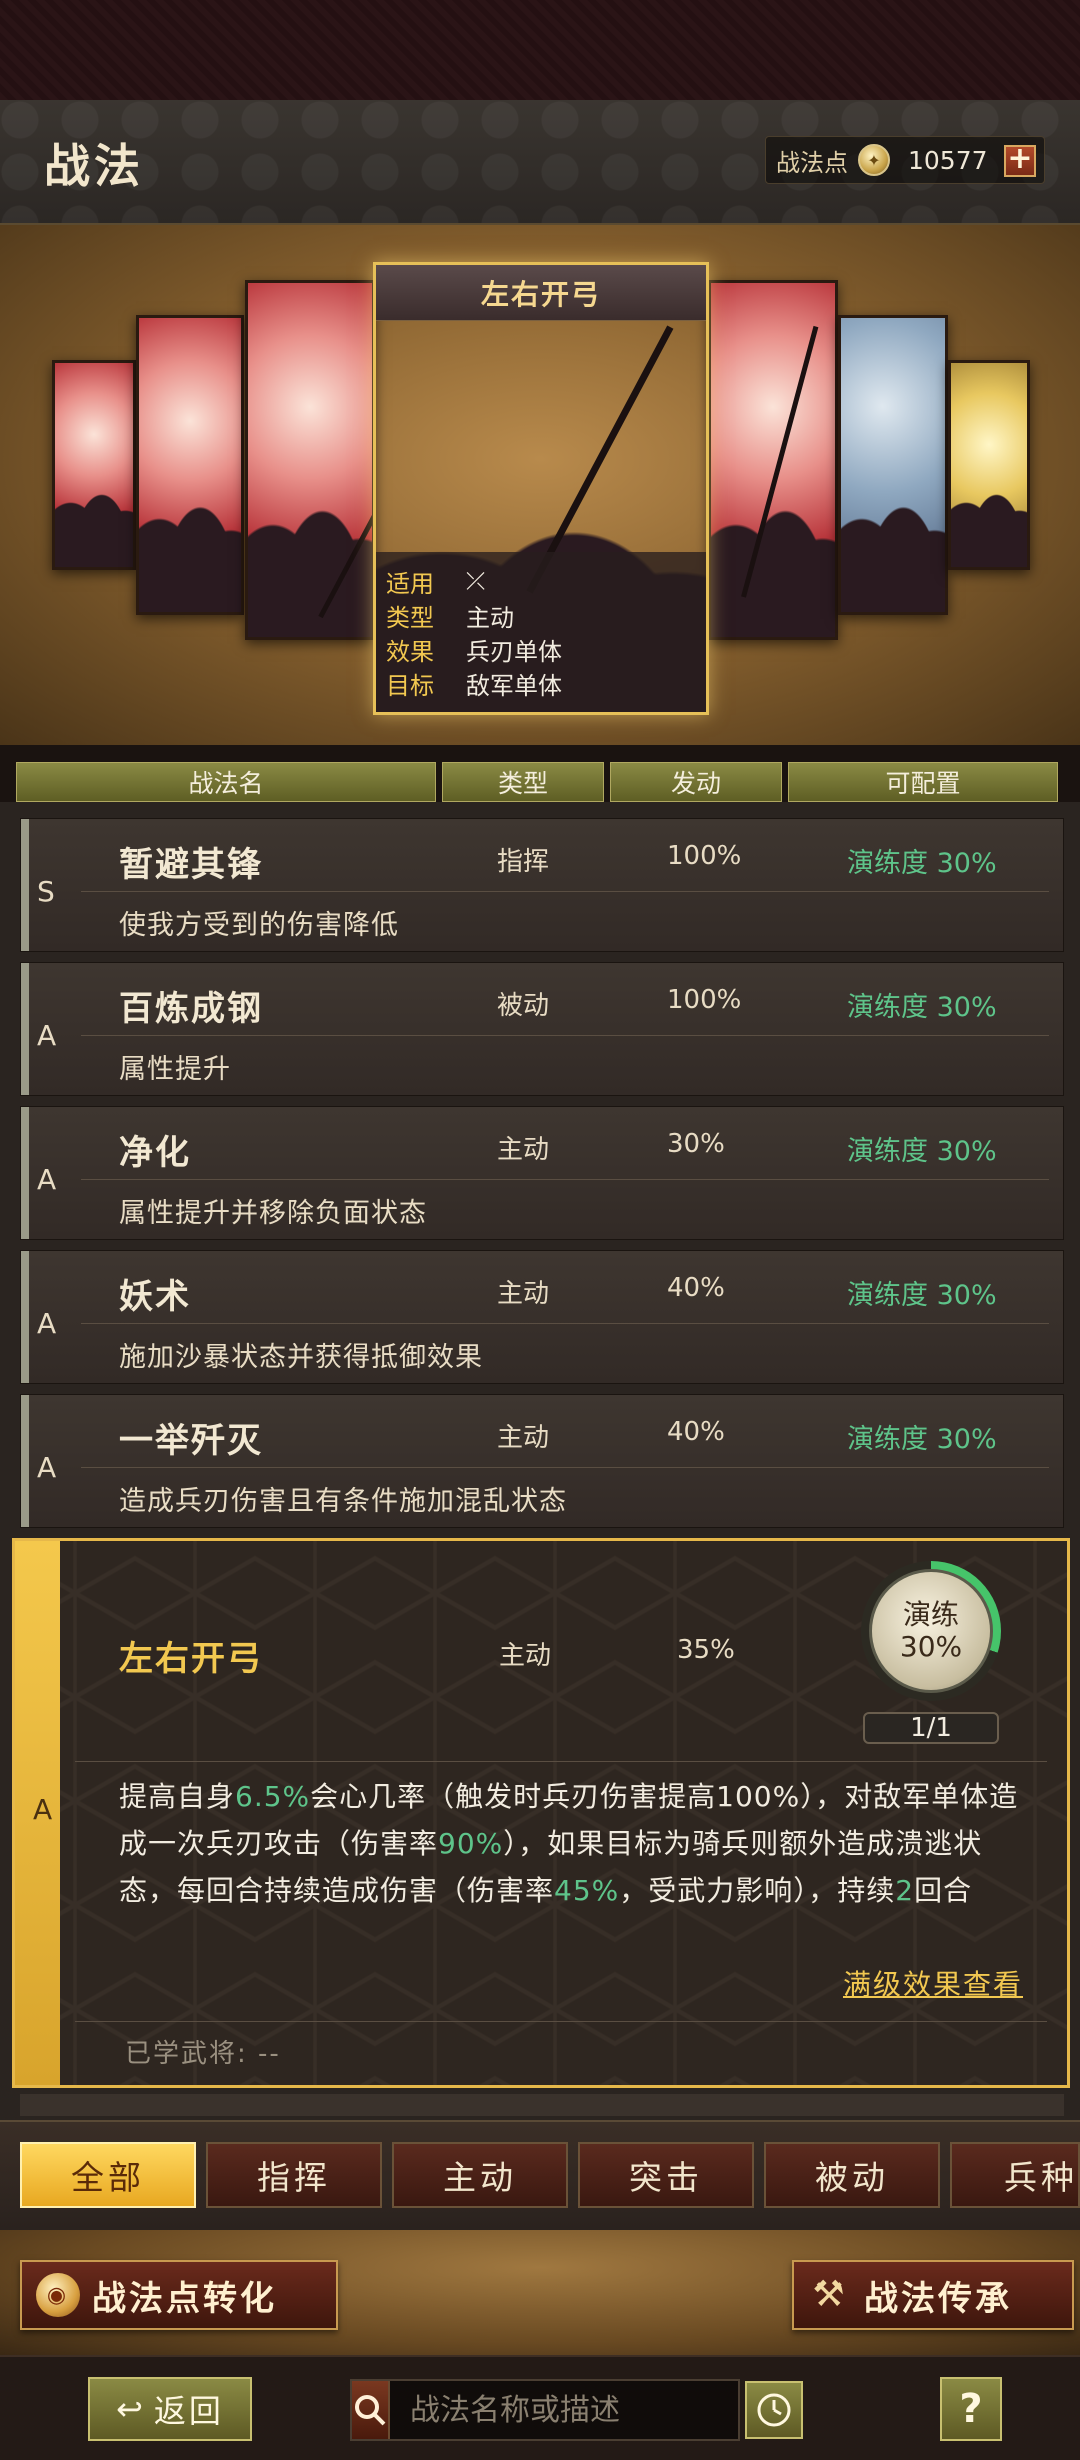 This screenshot has width=1080, height=2460. I want to click on tactic-row: A 妖术 主动 40% 演练度 30% 施加沙暴状态并获得抵御效果, so click(542, 1317).